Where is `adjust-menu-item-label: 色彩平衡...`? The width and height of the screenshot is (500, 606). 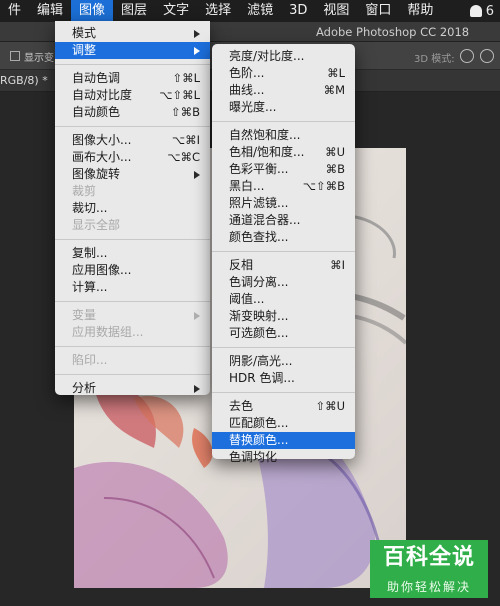 adjust-menu-item-label: 色彩平衡... is located at coordinates (259, 169).